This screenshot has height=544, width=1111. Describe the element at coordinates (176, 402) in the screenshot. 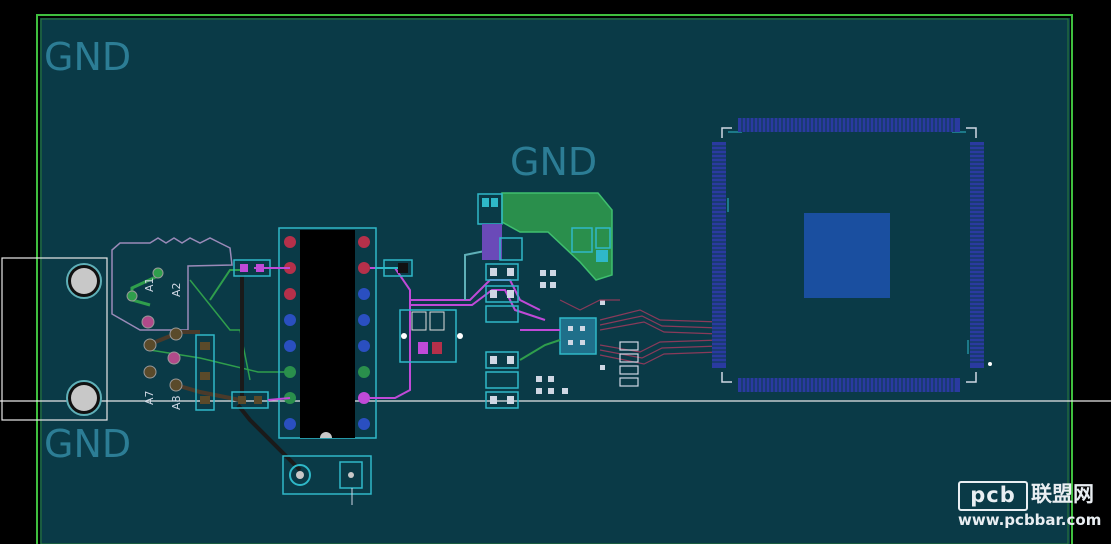

I see `silk-pin-a8: A8` at that location.